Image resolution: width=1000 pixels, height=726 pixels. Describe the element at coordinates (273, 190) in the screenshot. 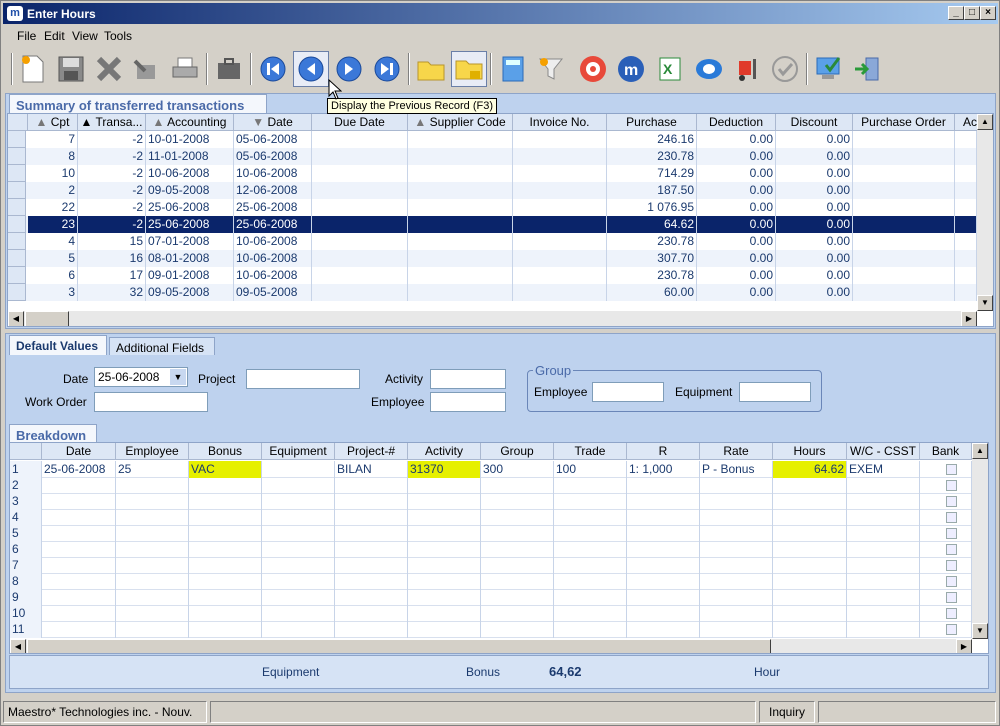

I see `cell-date: 12-06-2008` at that location.